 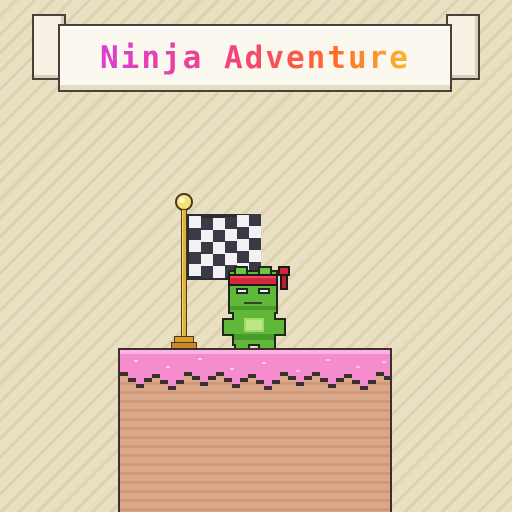 I want to click on title-banner: Ninja Adventure, so click(x=255, y=58).